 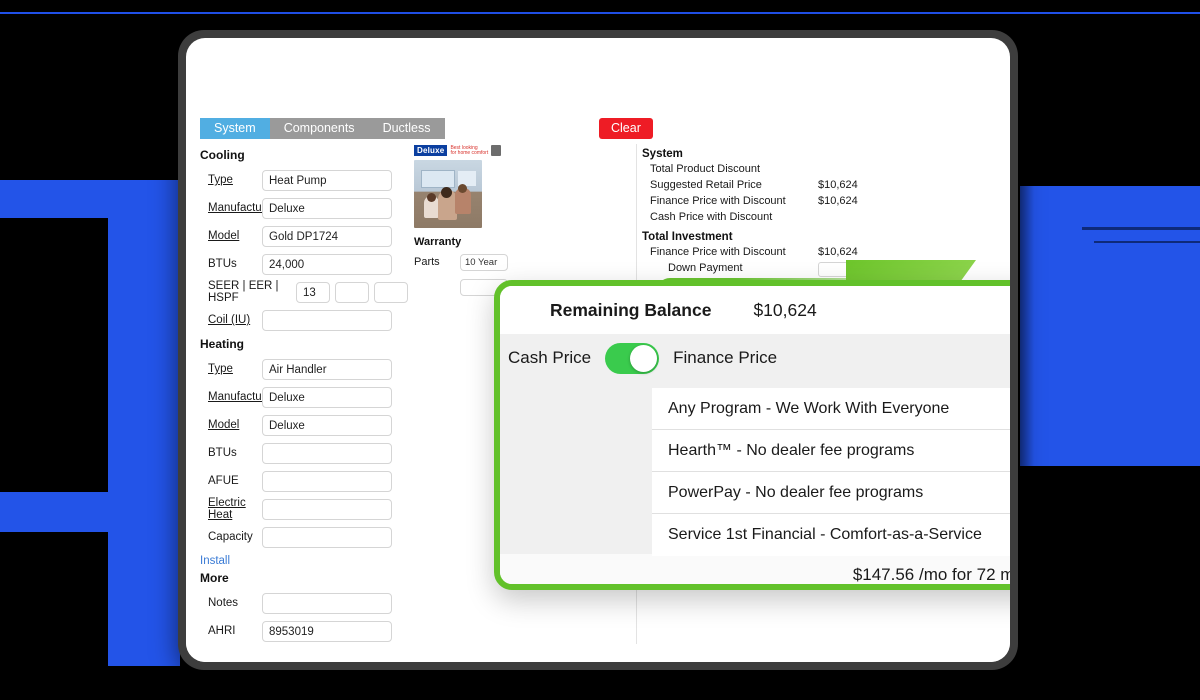 What do you see at coordinates (831, 493) in the screenshot?
I see `program-option-powerpay: PowerPay - No dealer fee programs` at bounding box center [831, 493].